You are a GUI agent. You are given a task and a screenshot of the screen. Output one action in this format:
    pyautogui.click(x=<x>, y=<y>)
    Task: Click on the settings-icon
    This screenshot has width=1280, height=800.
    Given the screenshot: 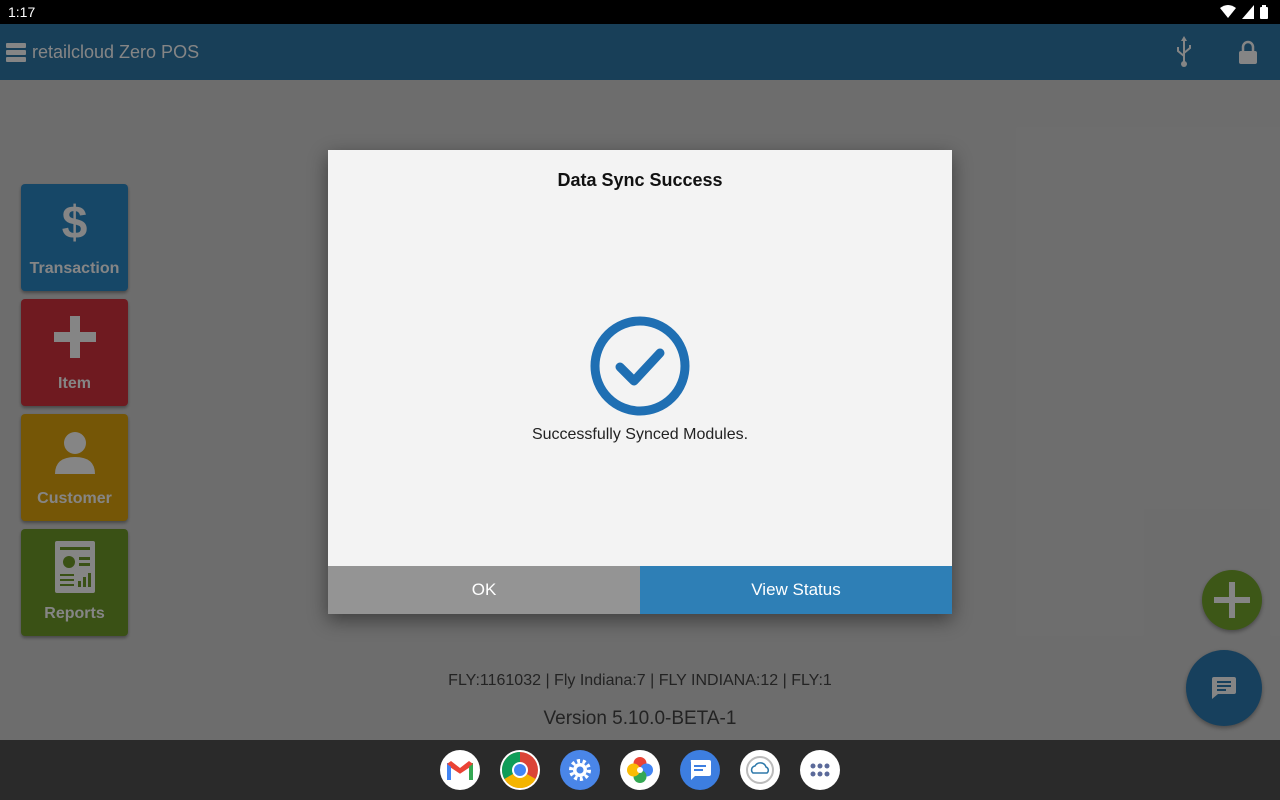 What is the action you would take?
    pyautogui.click(x=580, y=770)
    